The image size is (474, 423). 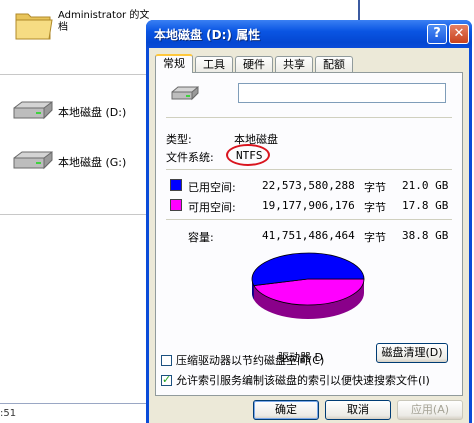 I want to click on capacity-size: 38.8 GB, so click(x=425, y=235).